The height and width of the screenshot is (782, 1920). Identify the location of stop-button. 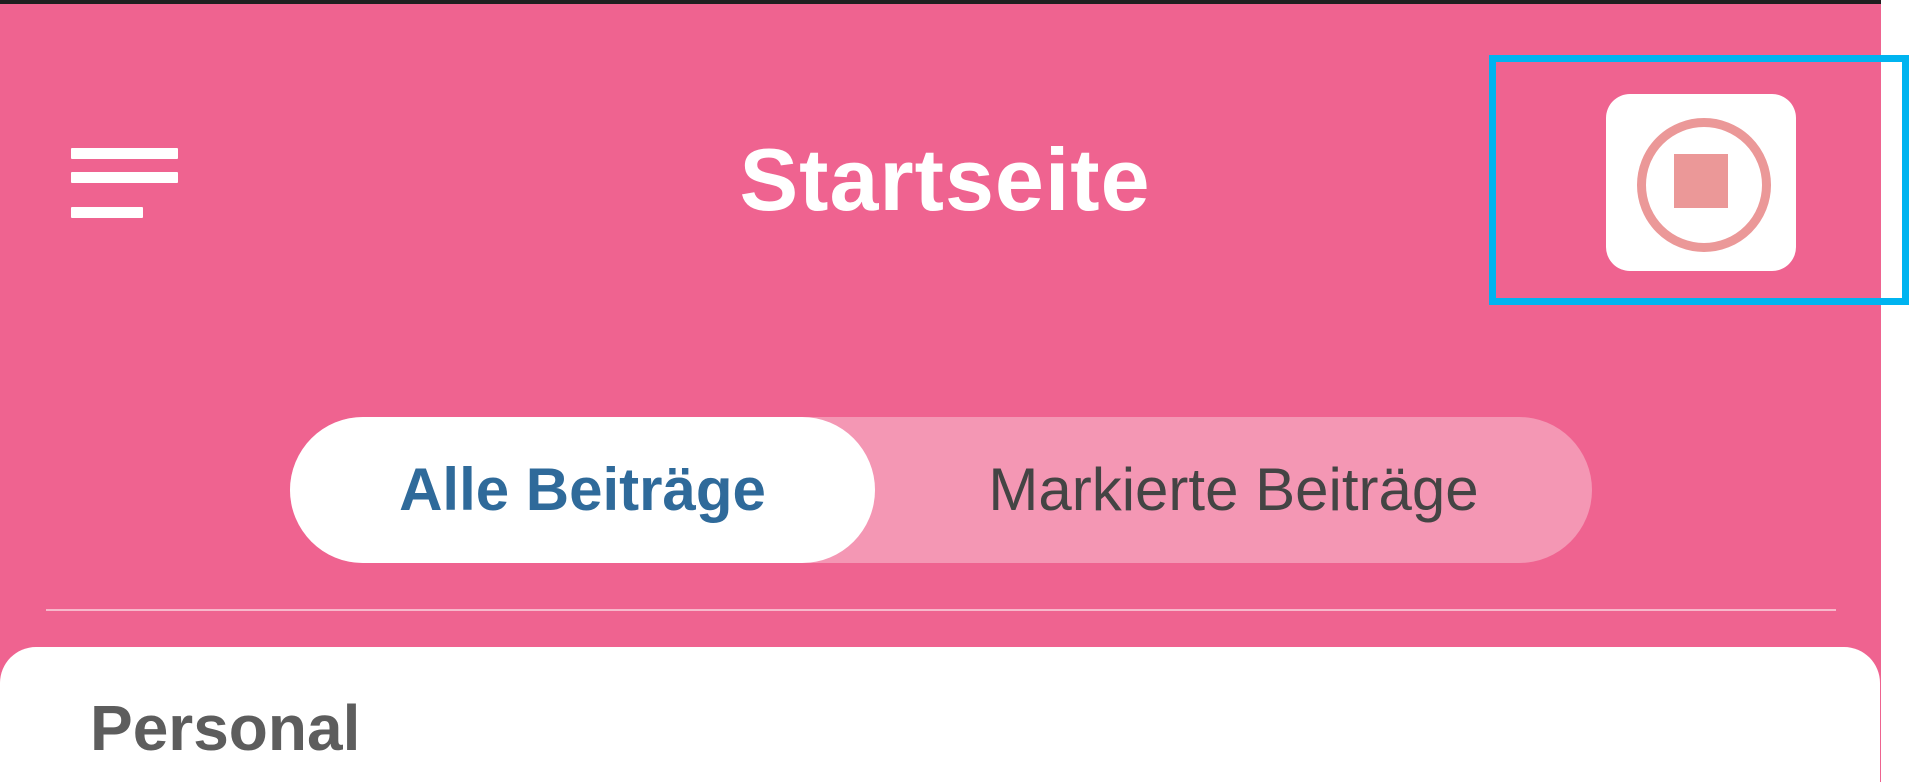
(1701, 182).